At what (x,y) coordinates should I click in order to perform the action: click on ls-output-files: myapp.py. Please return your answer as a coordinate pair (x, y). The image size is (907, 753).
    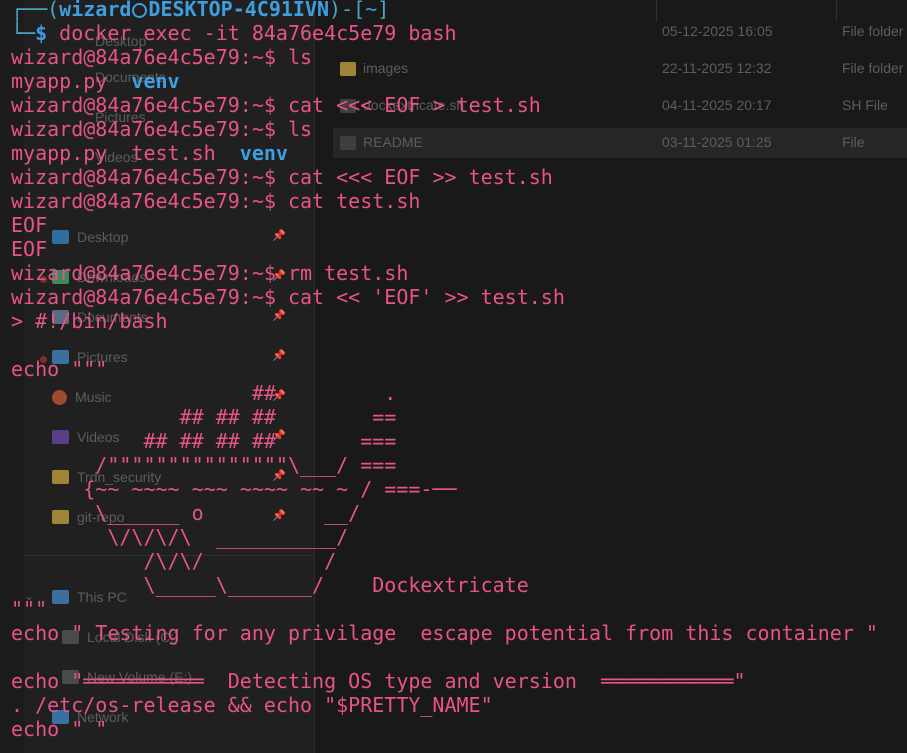
    Looking at the image, I should click on (71, 81).